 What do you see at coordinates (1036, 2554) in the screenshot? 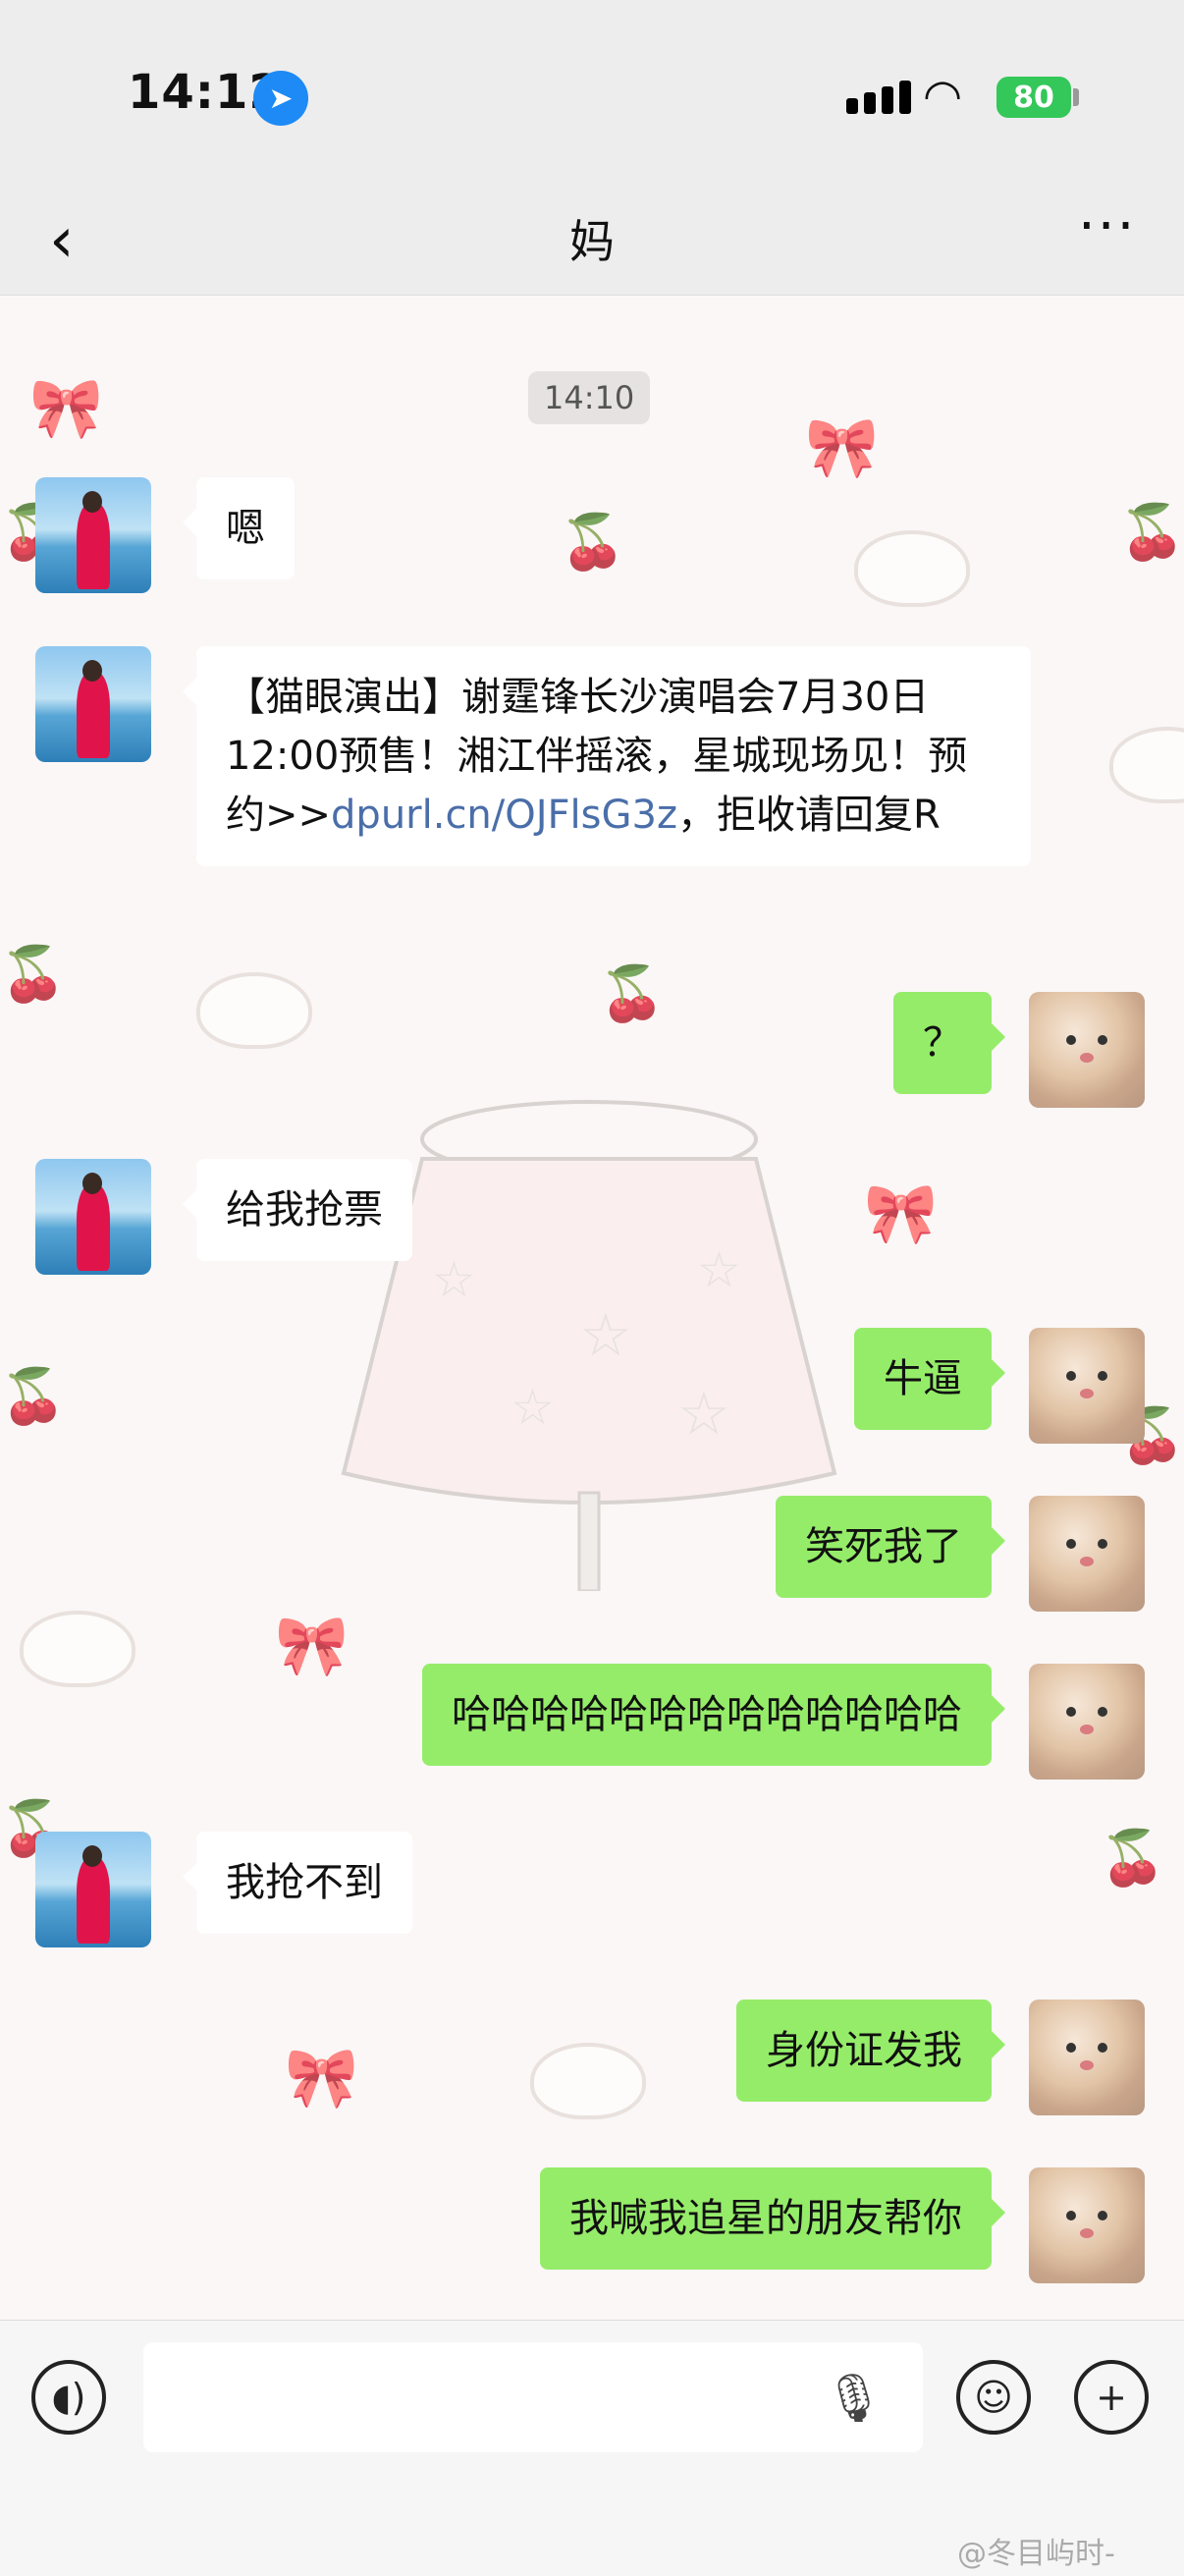
I see `watermark: @冬目屿时-` at bounding box center [1036, 2554].